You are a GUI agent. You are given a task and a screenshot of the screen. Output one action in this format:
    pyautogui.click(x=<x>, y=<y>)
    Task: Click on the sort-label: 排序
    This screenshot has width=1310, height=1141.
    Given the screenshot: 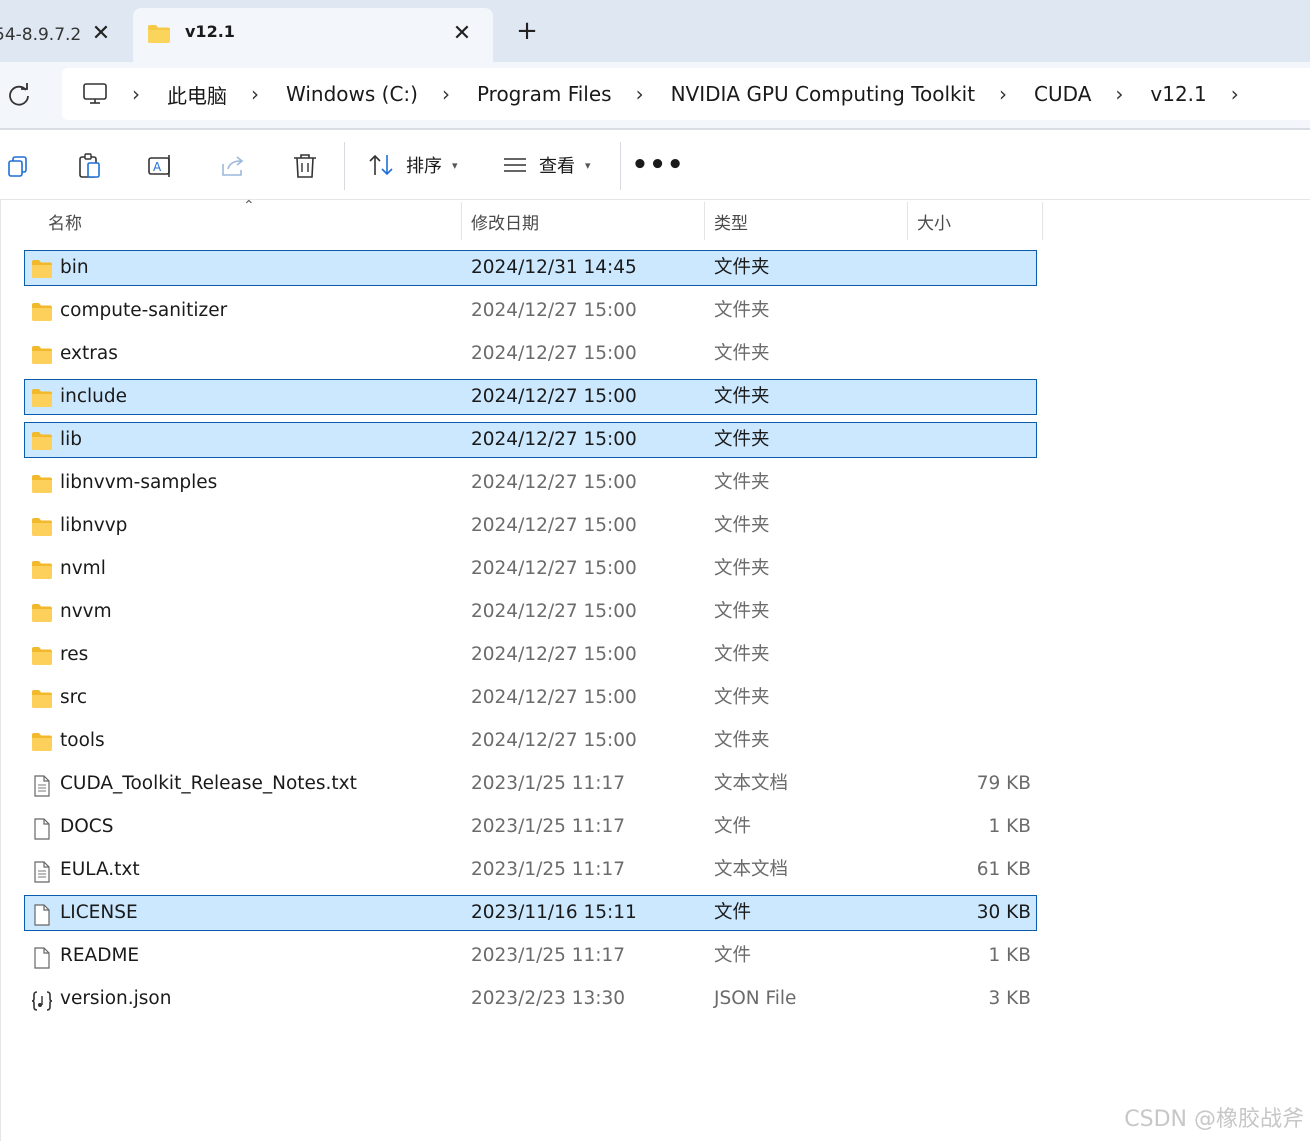 What is the action you would take?
    pyautogui.click(x=424, y=166)
    